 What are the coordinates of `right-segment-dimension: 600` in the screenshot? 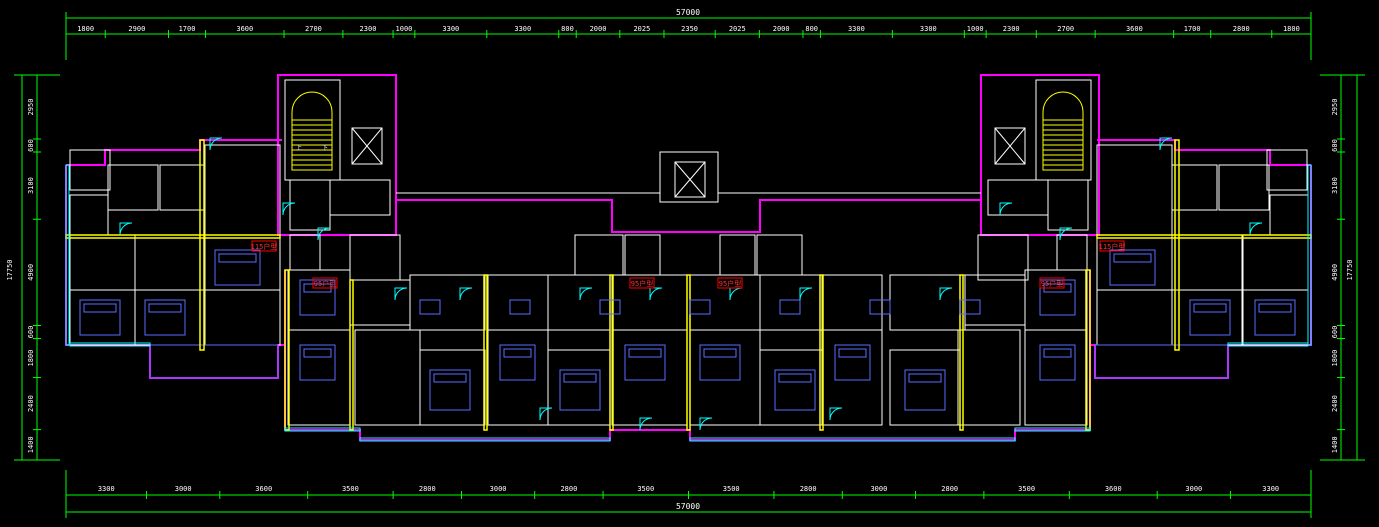 It's located at (1335, 145).